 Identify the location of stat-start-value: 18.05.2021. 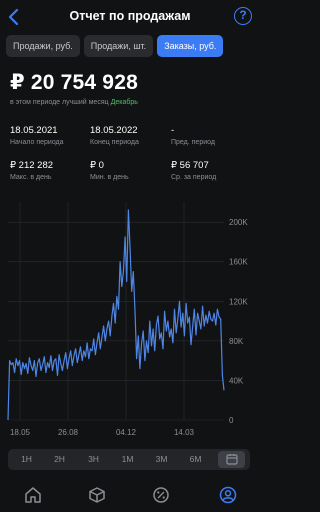
(34, 130).